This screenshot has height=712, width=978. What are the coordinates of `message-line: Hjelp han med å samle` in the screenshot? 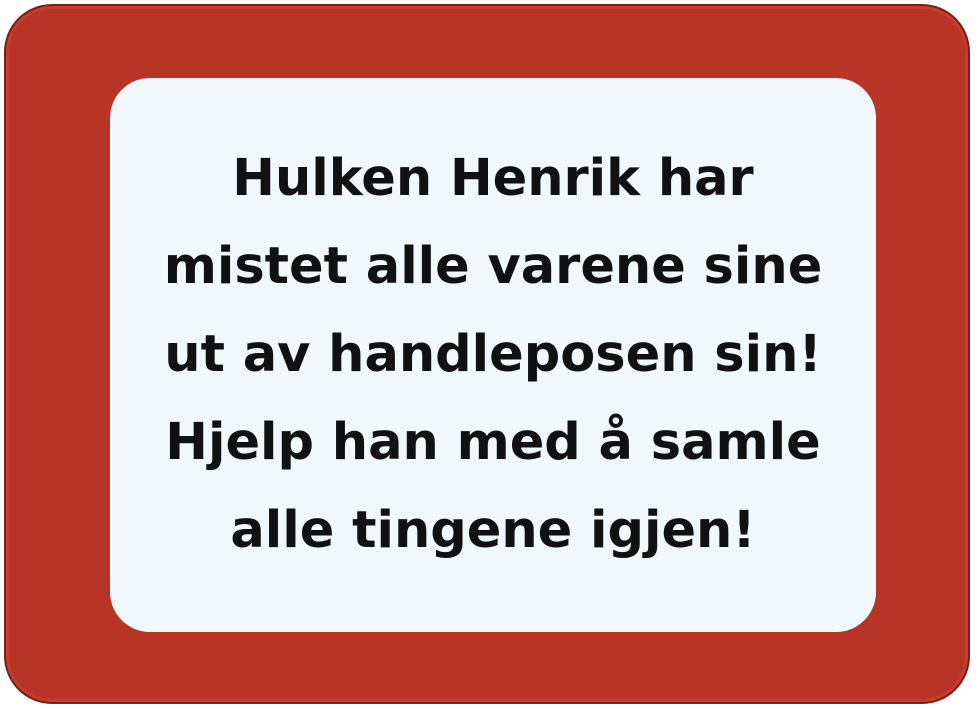 It's located at (493, 442).